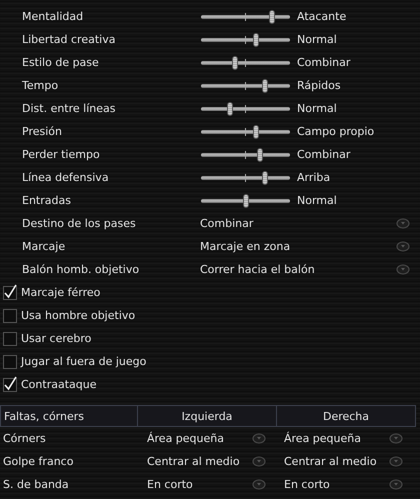  I want to click on column-header: Izquierda, so click(207, 416).